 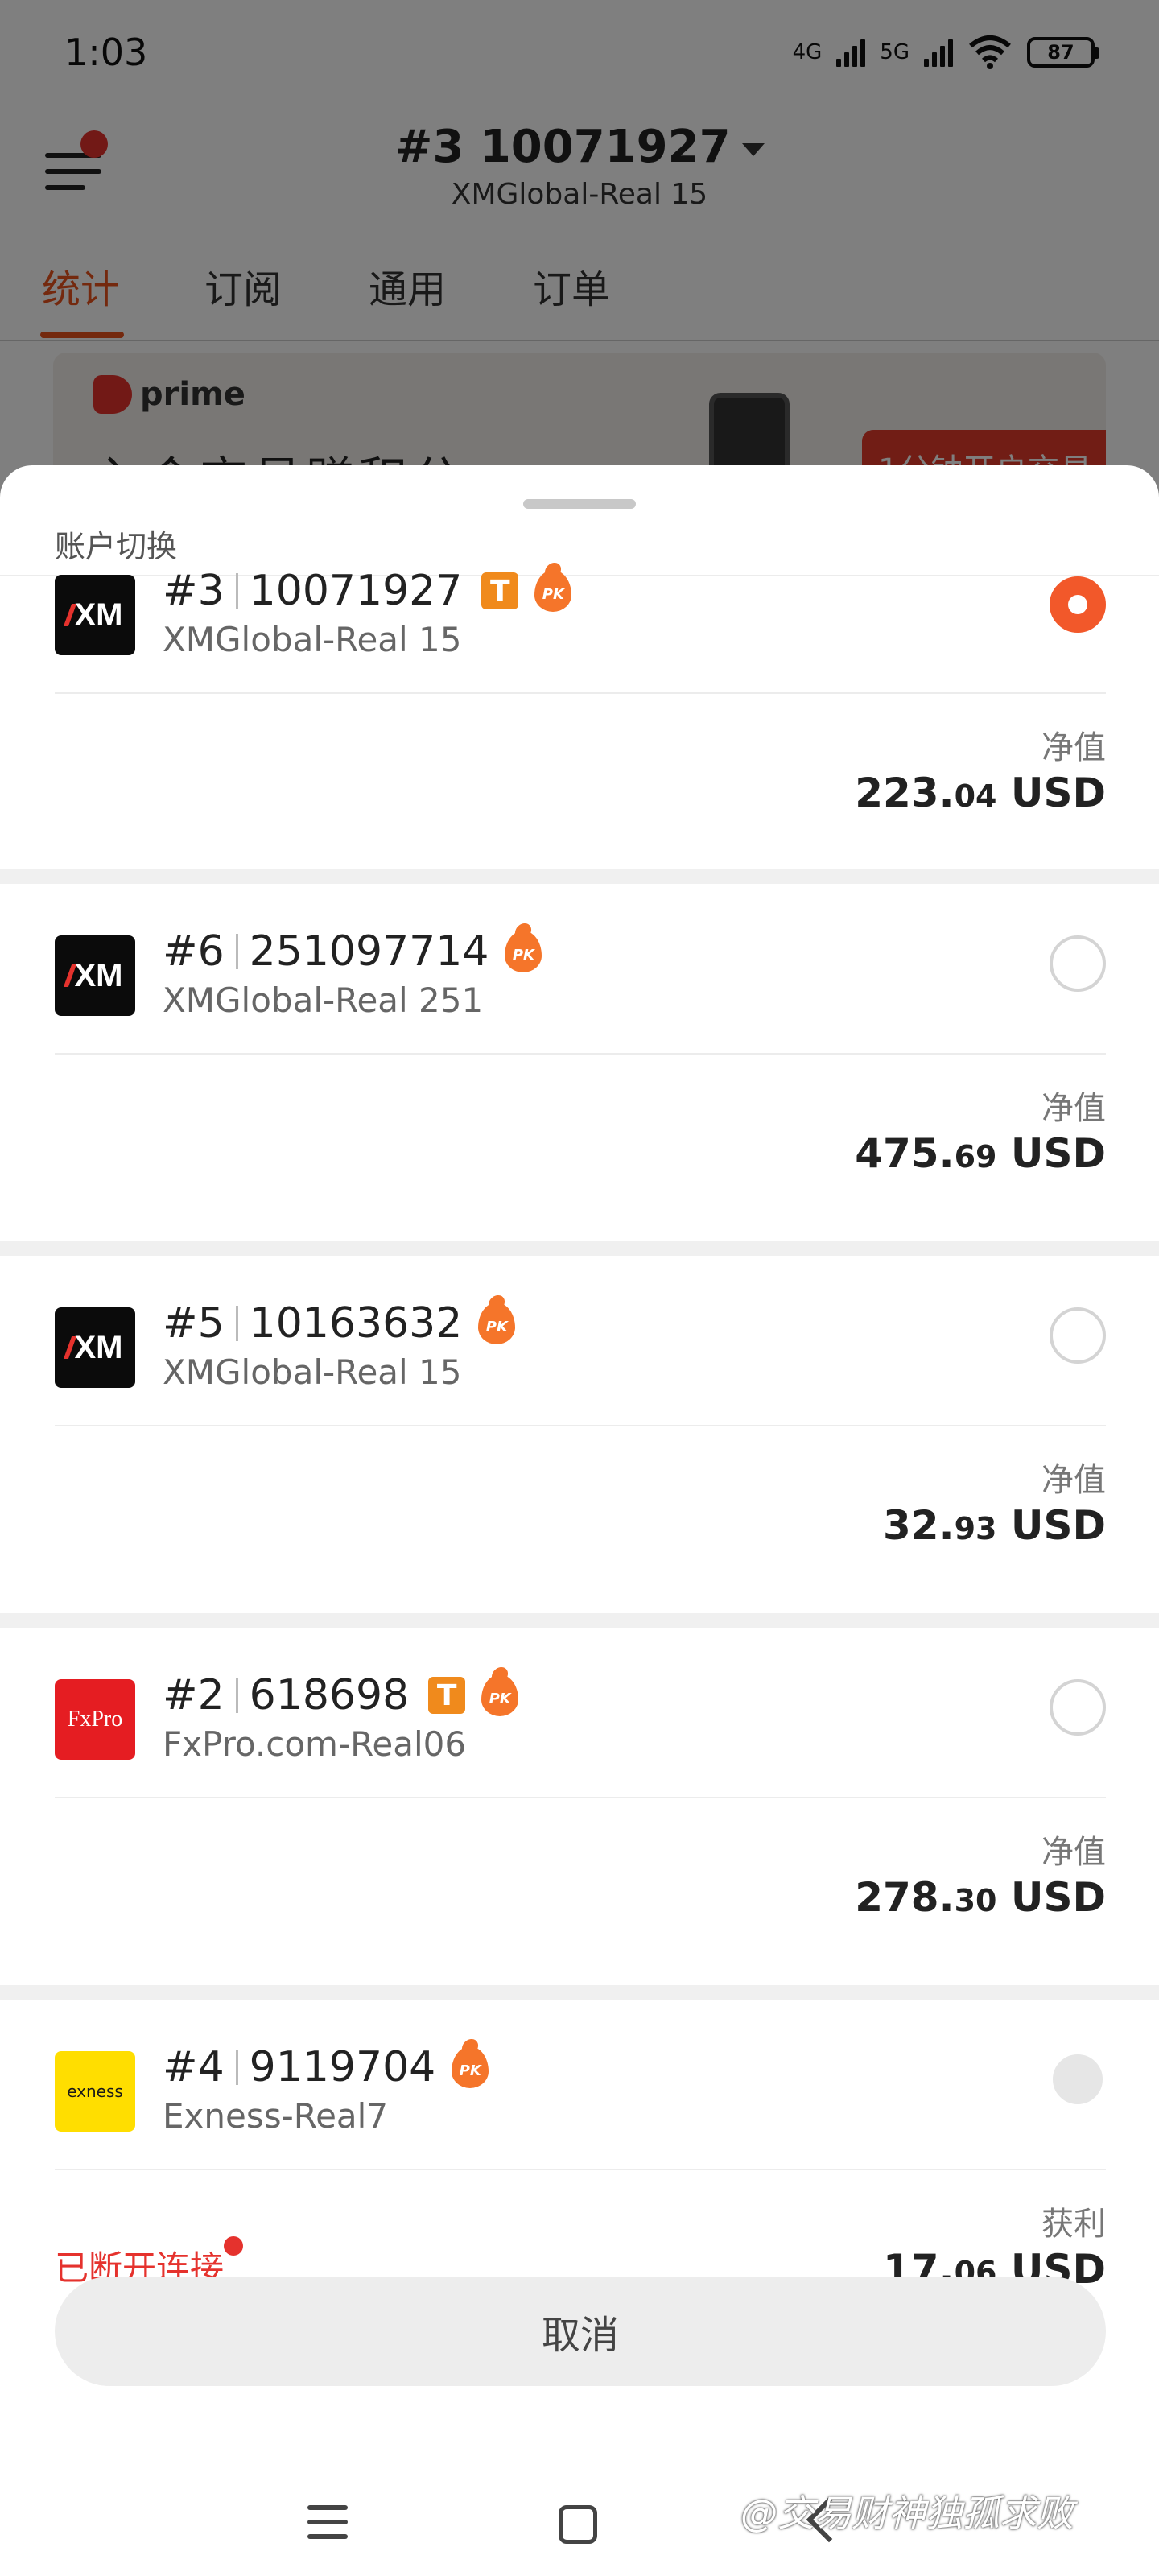 I want to click on account-index: #2, so click(x=194, y=1695).